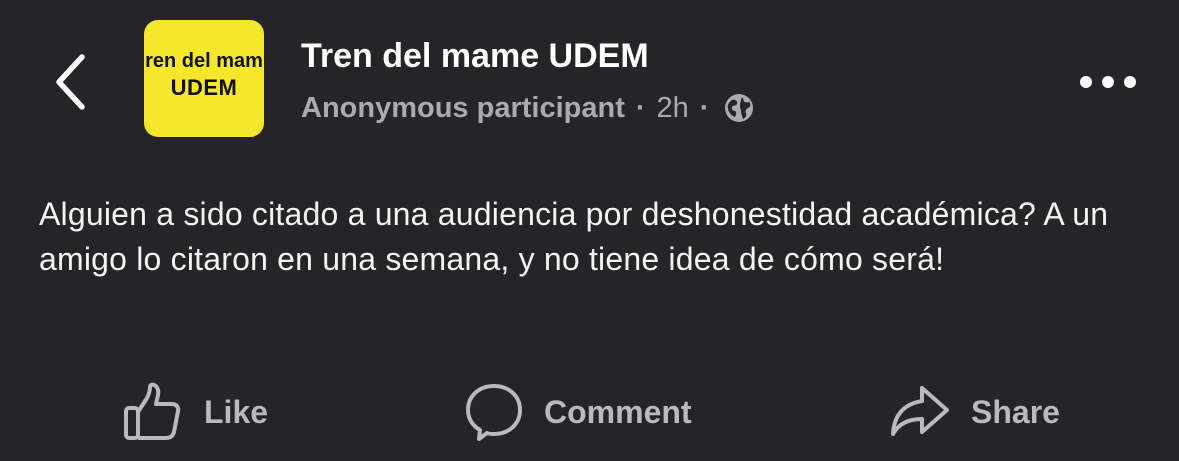  What do you see at coordinates (236, 411) in the screenshot?
I see `like-label: Like` at bounding box center [236, 411].